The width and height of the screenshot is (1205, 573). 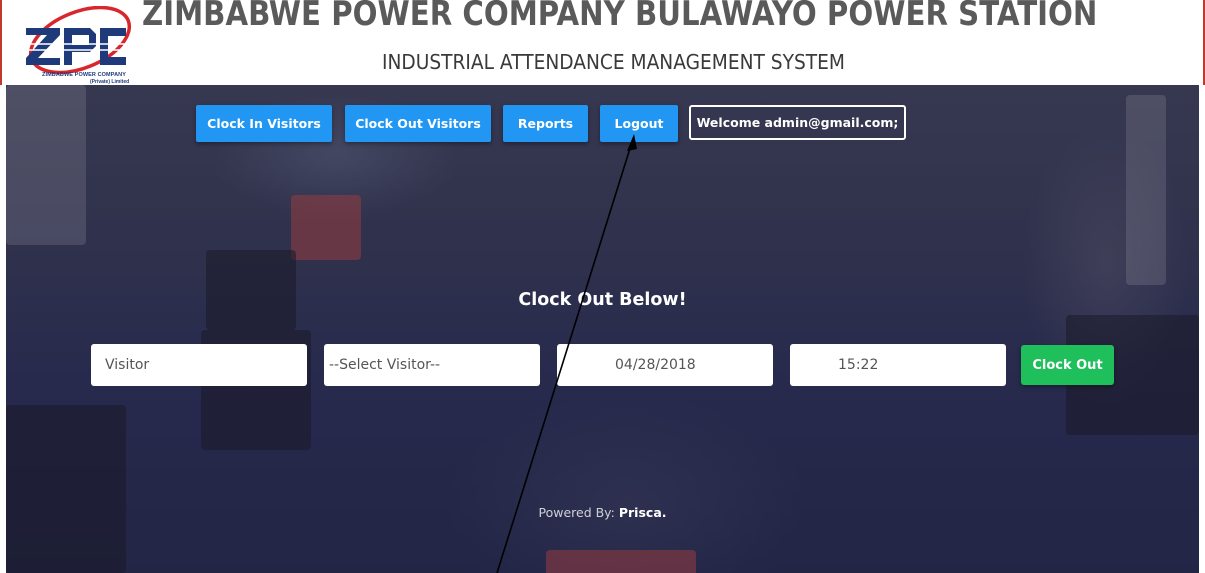 What do you see at coordinates (642, 512) in the screenshot?
I see `powered-by-name: Prisca.` at bounding box center [642, 512].